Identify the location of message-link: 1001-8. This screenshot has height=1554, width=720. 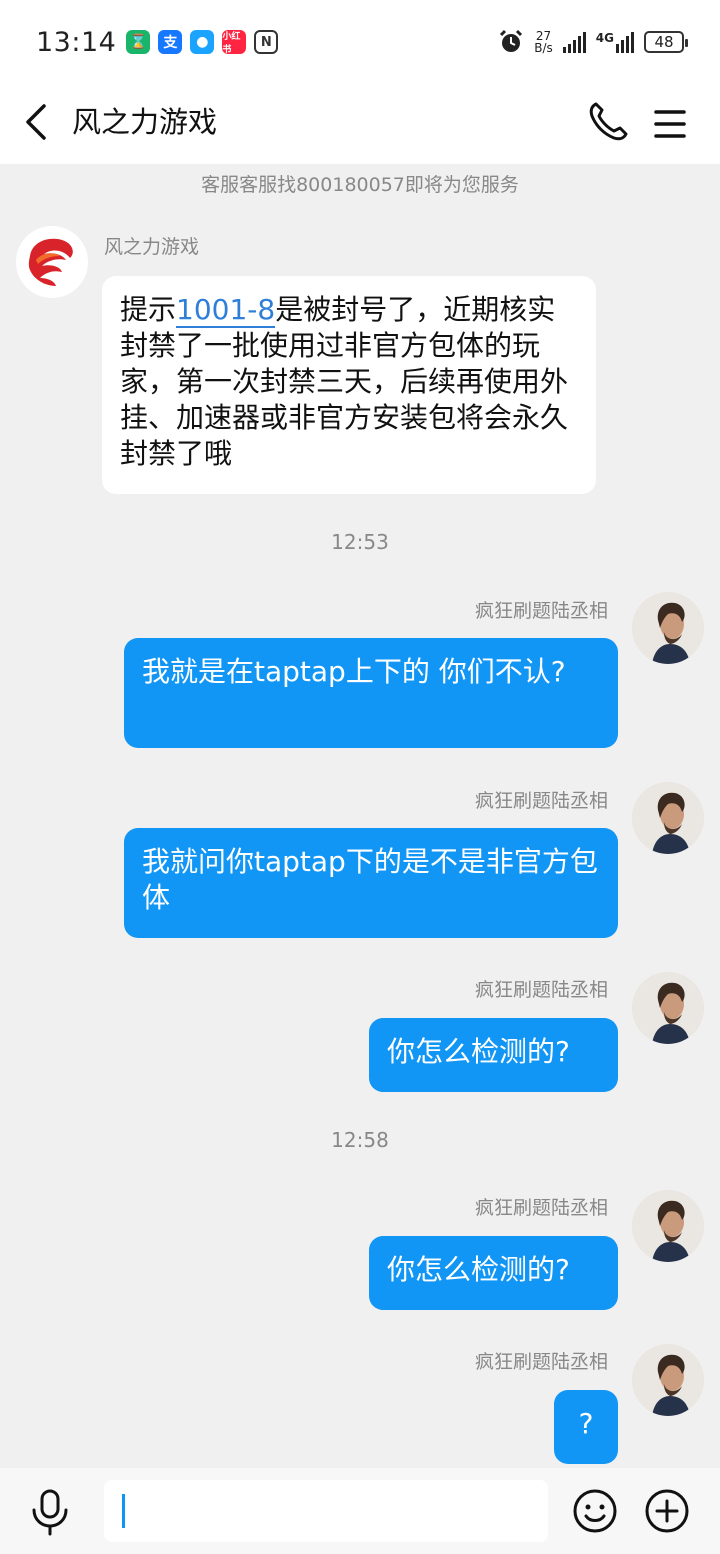
(226, 310).